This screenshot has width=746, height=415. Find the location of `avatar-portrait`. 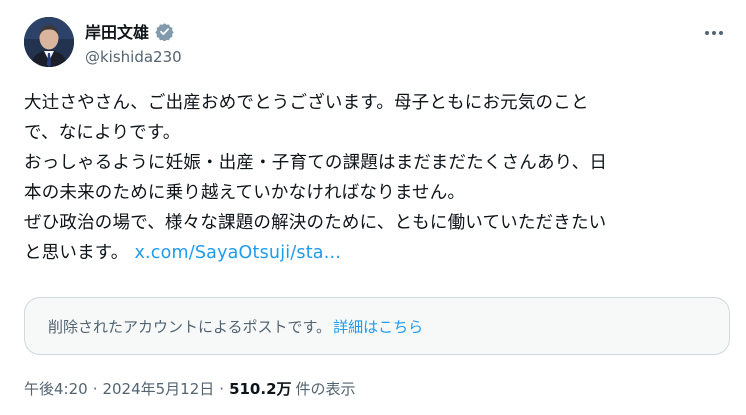

avatar-portrait is located at coordinates (49, 42).